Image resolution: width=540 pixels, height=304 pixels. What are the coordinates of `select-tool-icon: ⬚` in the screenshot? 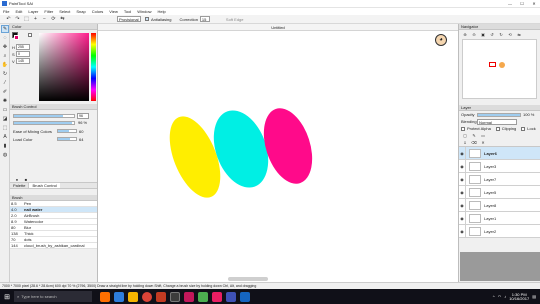 It's located at (5, 128).